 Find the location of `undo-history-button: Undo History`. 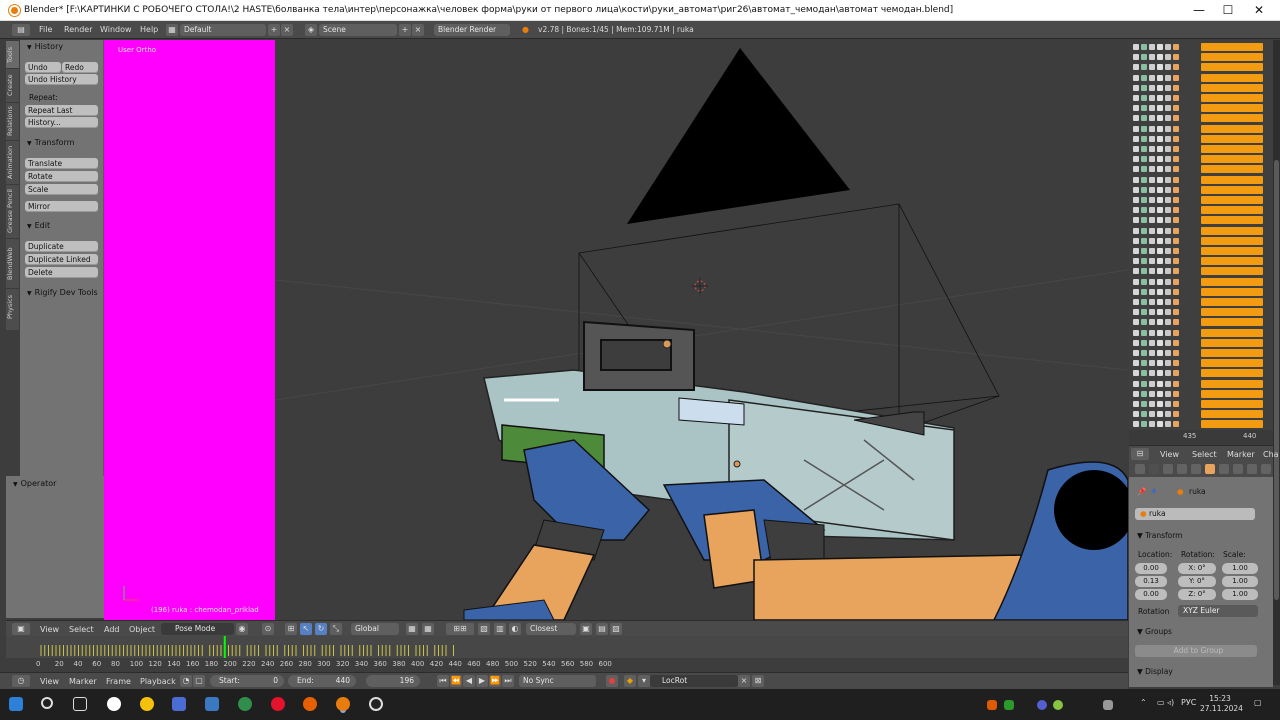

undo-history-button: Undo History is located at coordinates (61, 79).